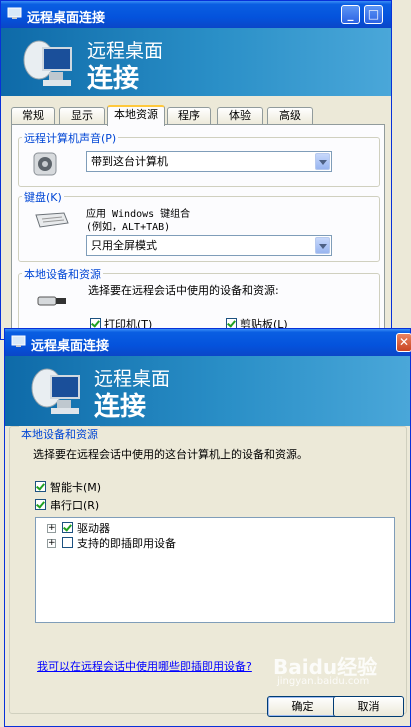 The image size is (411, 727). I want to click on minimize-button: _, so click(350, 14).